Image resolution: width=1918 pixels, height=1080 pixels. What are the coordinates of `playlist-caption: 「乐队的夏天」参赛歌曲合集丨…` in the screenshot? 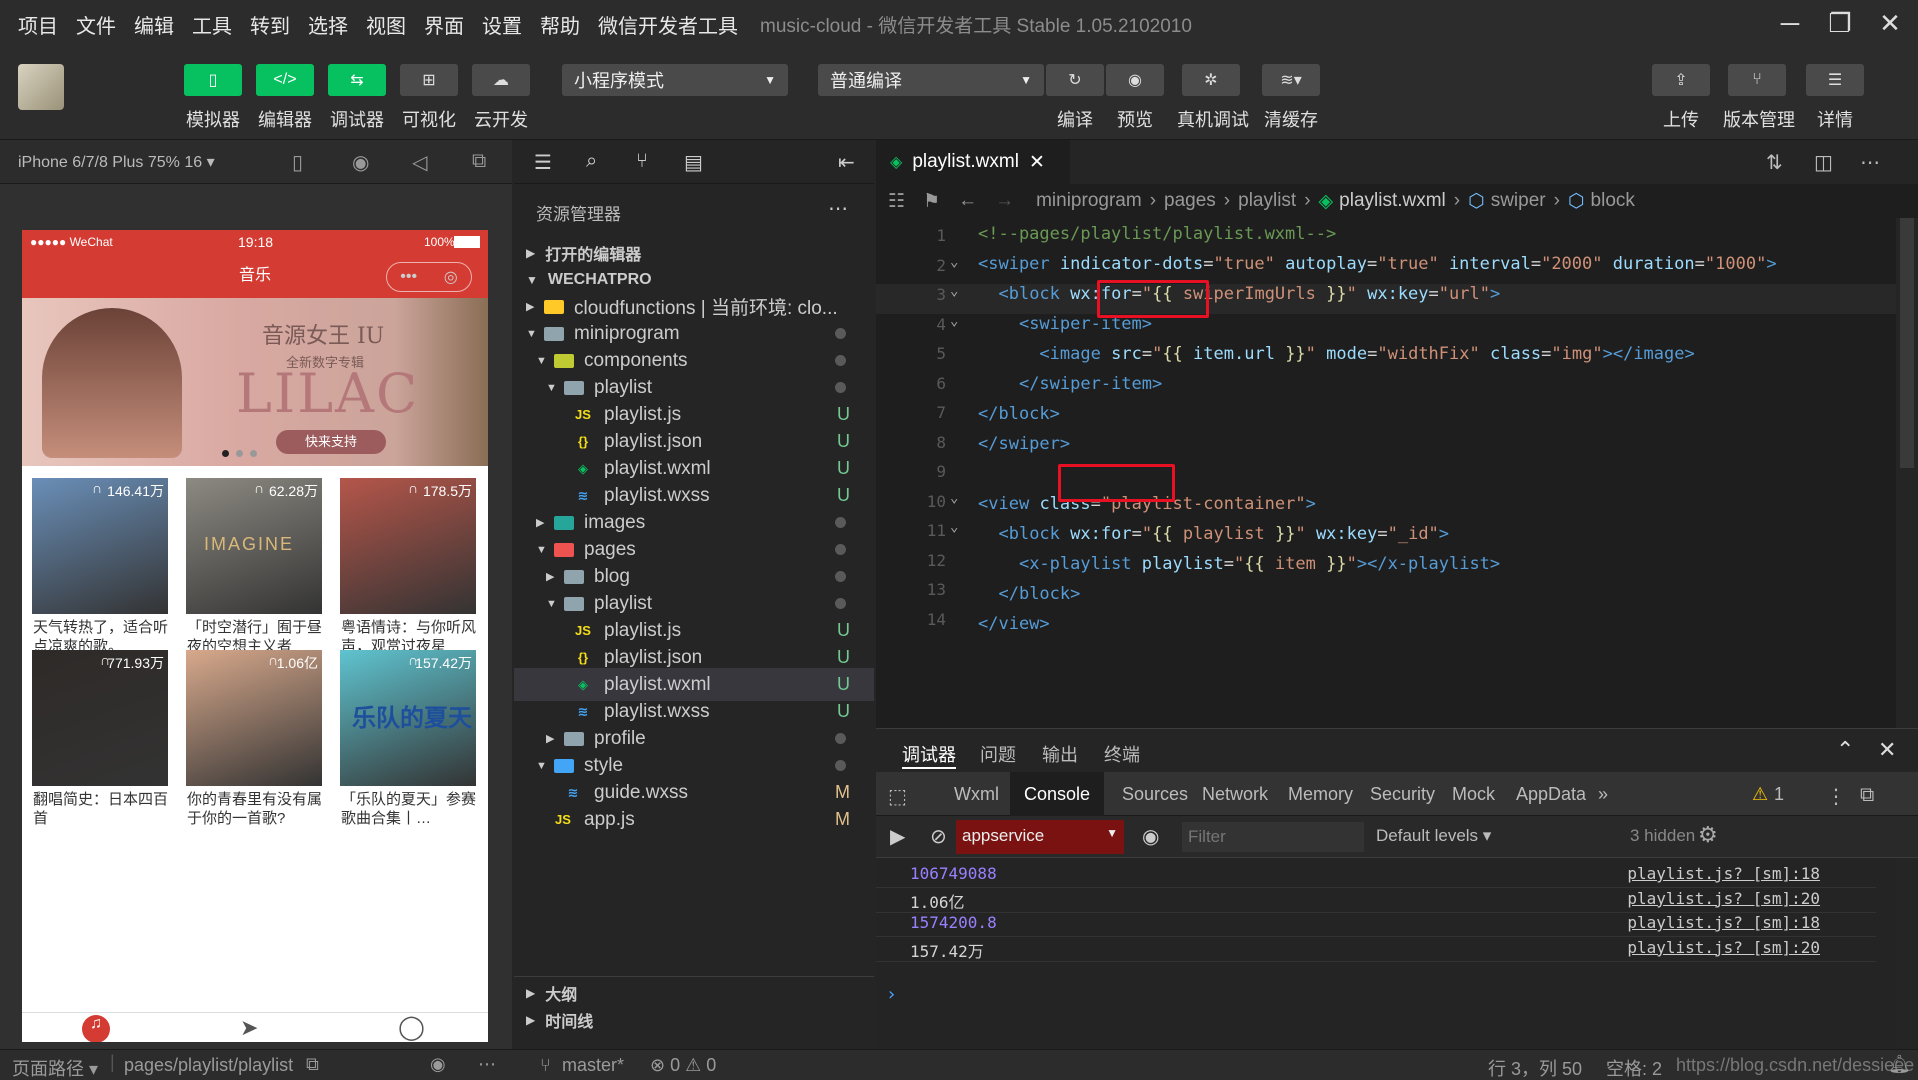 It's located at (411, 809).